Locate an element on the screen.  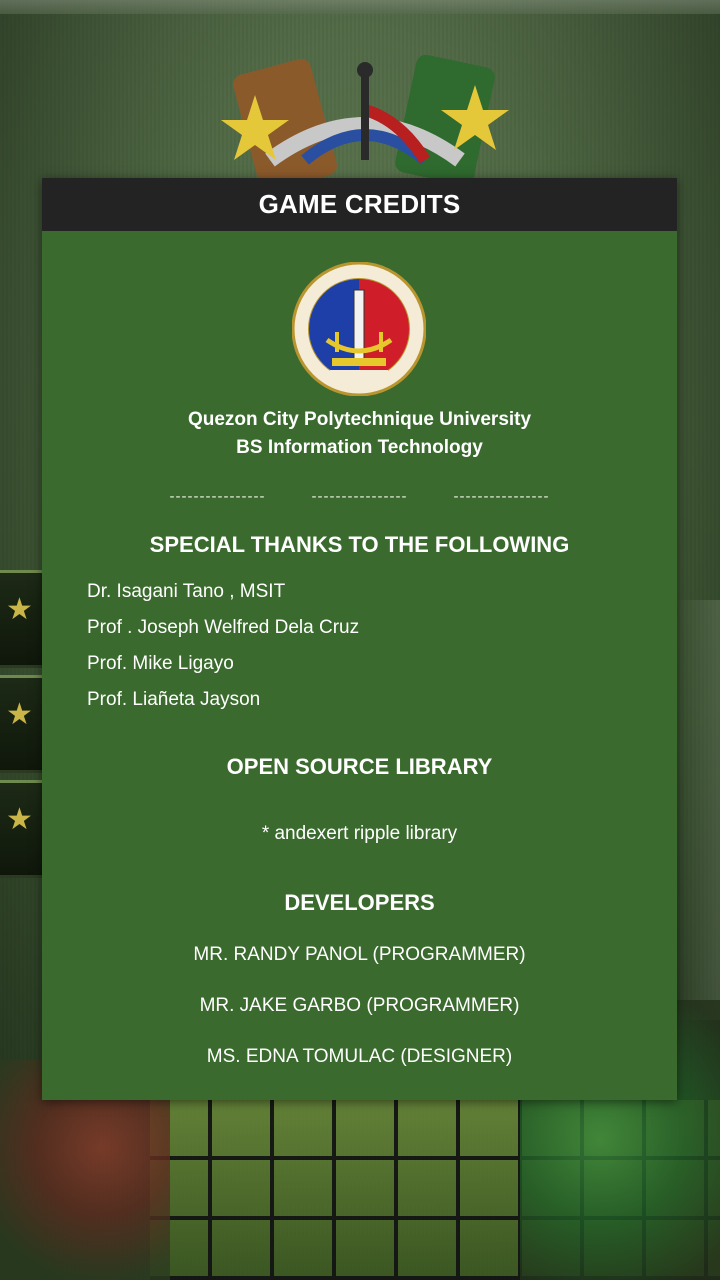
list-item: Prof. Mike Ligayo is located at coordinates (160, 663).